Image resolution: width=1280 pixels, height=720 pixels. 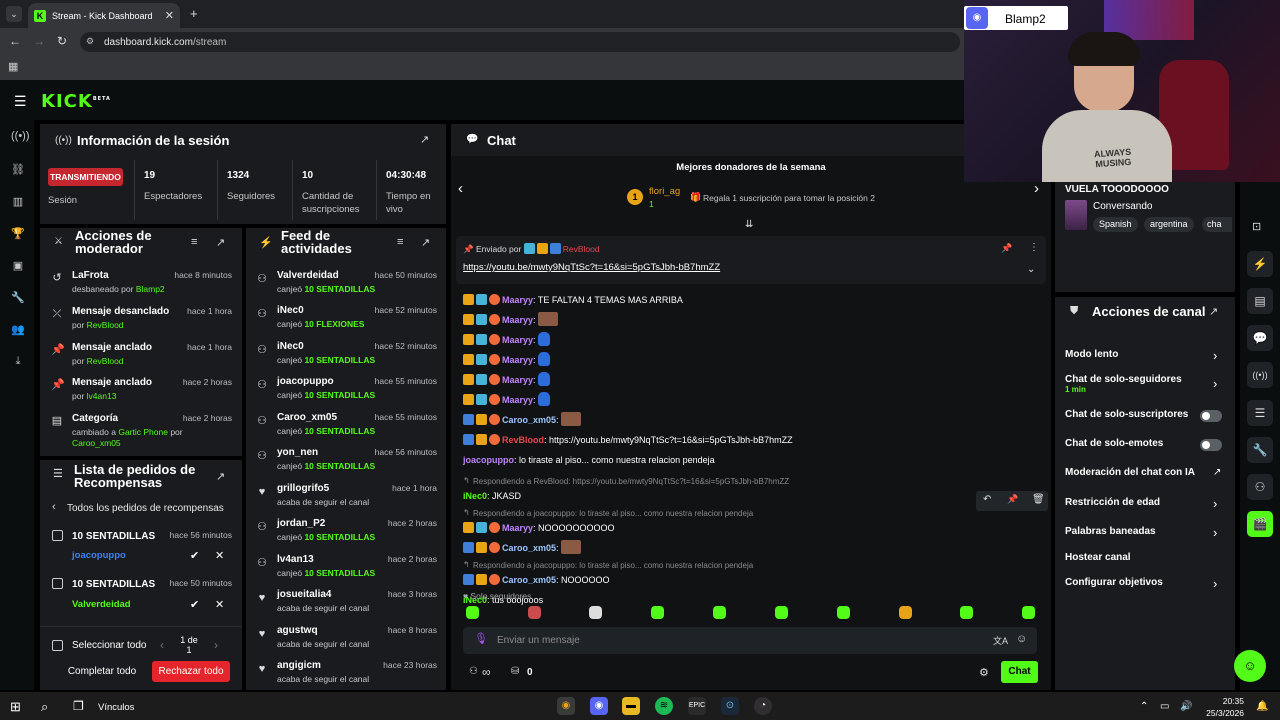 I want to click on activity-user: josueitalia4, so click(x=304, y=594).